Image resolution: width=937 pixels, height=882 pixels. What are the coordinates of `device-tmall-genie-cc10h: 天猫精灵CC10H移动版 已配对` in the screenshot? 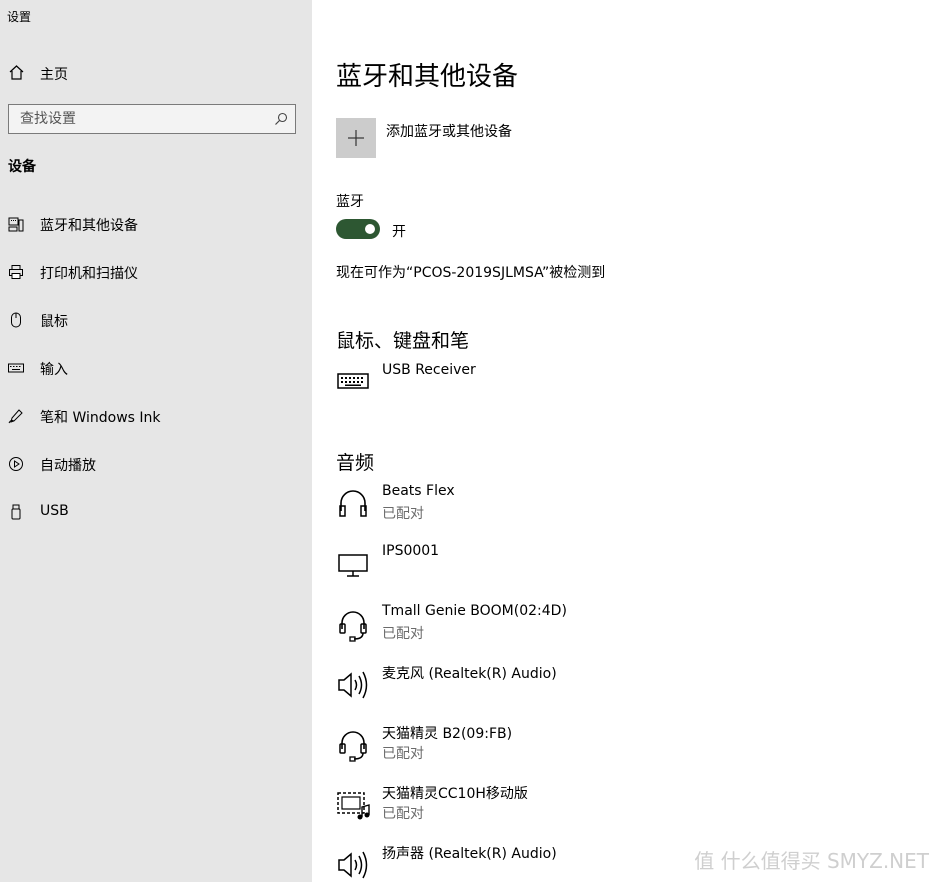 It's located at (586, 808).